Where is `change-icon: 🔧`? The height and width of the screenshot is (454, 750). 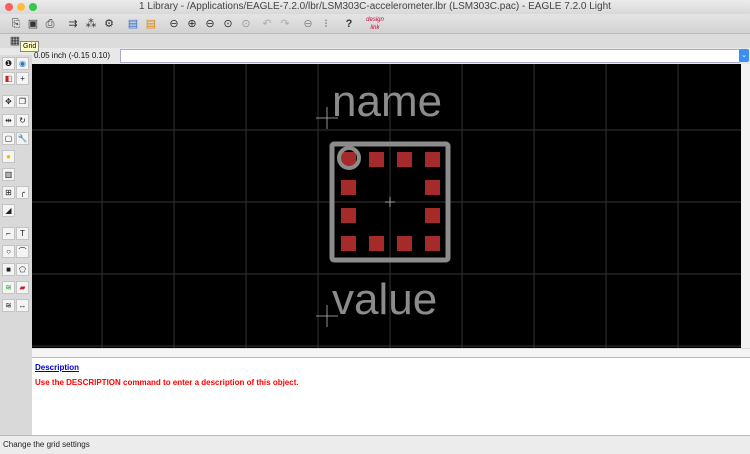
change-icon: 🔧 is located at coordinates (22, 138).